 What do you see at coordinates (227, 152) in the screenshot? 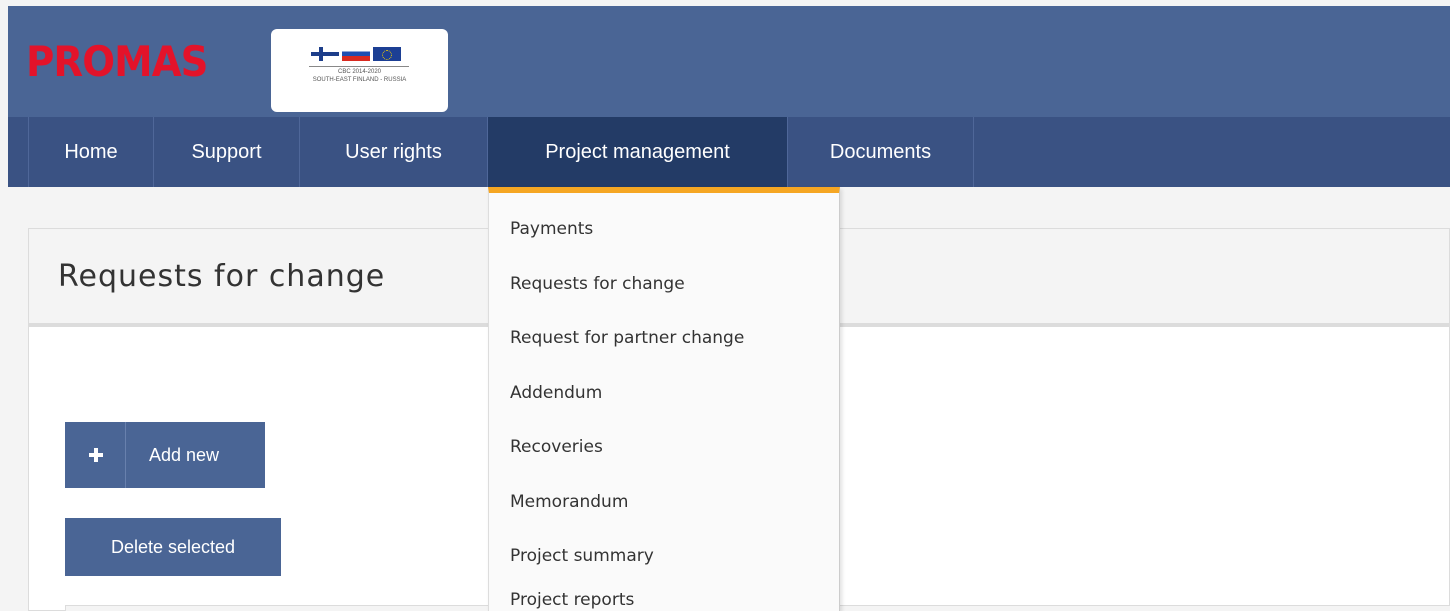
I see `nav-item-support: Support` at bounding box center [227, 152].